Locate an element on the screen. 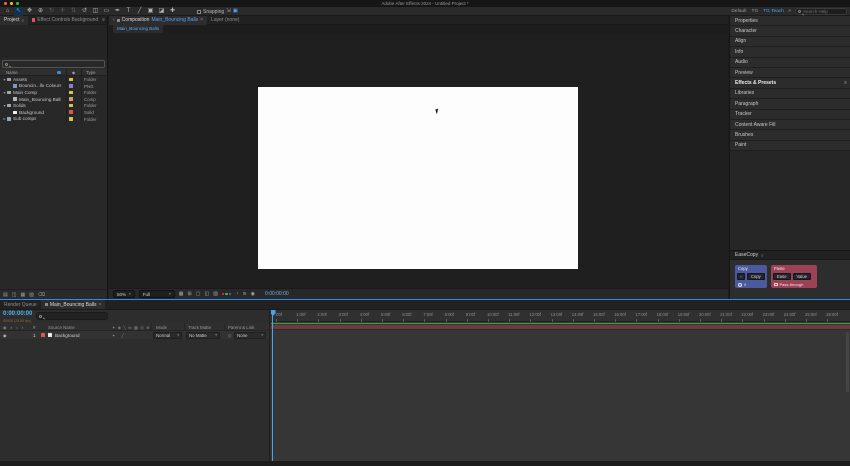 Image resolution: width=850 pixels, height=466 pixels. column-parent-label: Parent & Link is located at coordinates (241, 327).